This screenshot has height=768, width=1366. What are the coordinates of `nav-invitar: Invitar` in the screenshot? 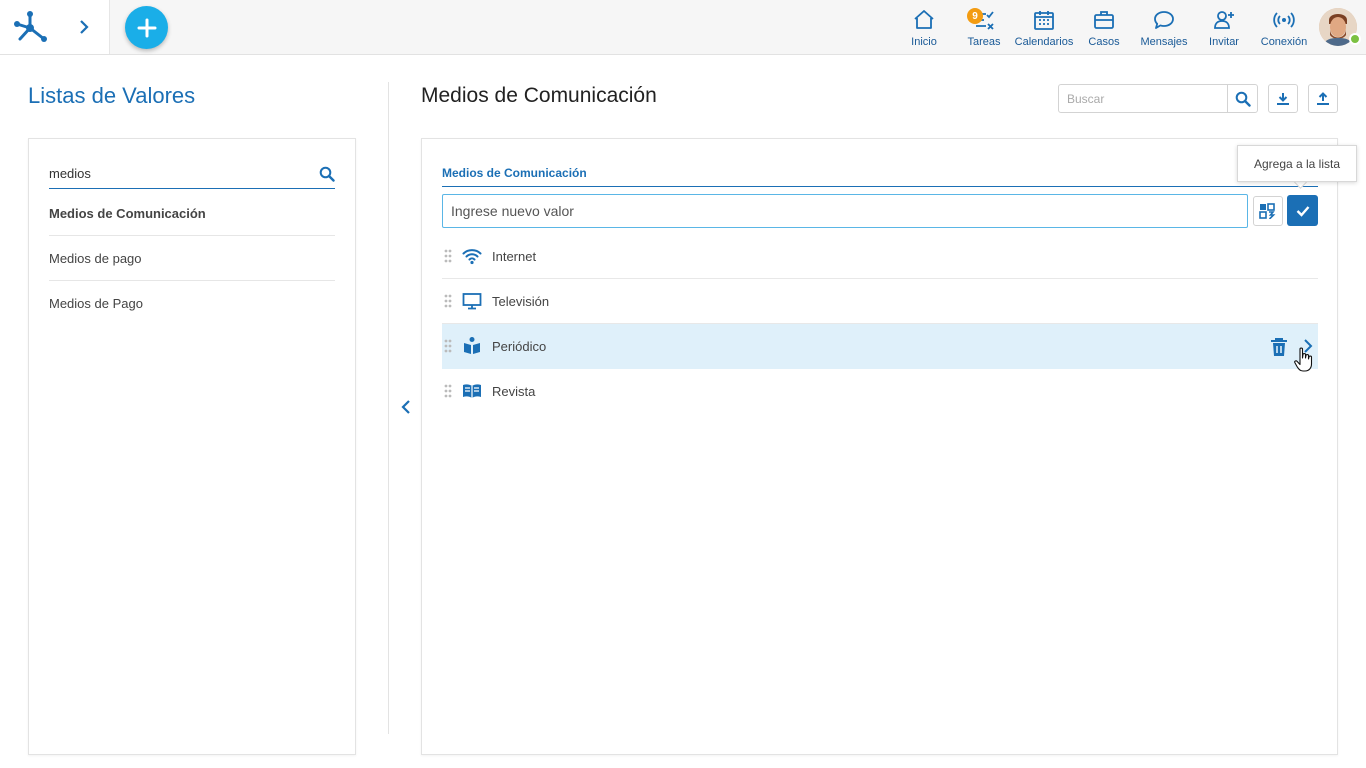 It's located at (1224, 28).